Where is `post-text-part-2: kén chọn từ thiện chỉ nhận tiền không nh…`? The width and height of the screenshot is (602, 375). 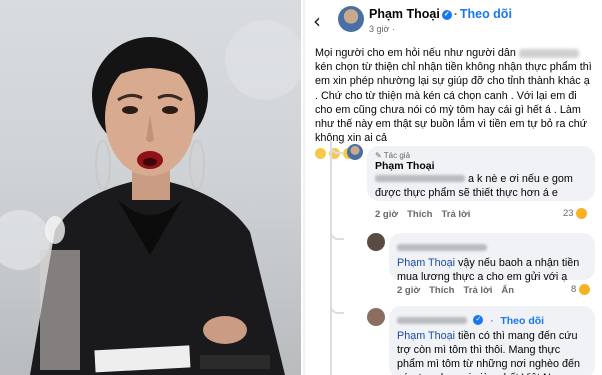
post-text-part-2: kén chọn từ thiện chỉ nhận tiền không nh… is located at coordinates (453, 103).